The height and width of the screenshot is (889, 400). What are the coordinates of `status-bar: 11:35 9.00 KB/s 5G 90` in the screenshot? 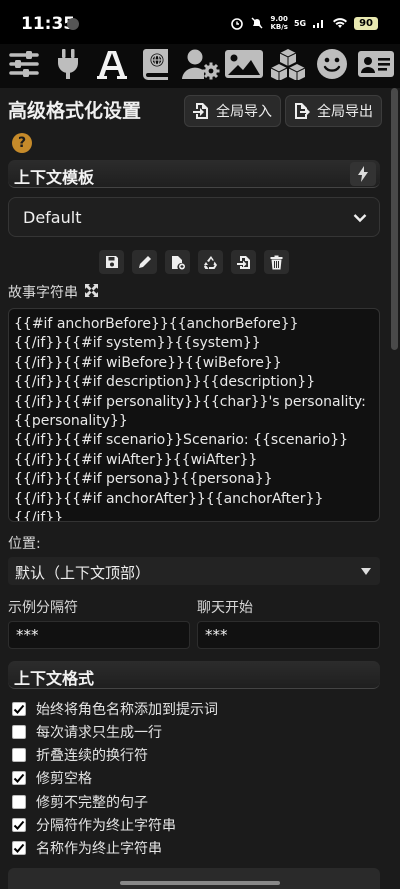 It's located at (200, 24).